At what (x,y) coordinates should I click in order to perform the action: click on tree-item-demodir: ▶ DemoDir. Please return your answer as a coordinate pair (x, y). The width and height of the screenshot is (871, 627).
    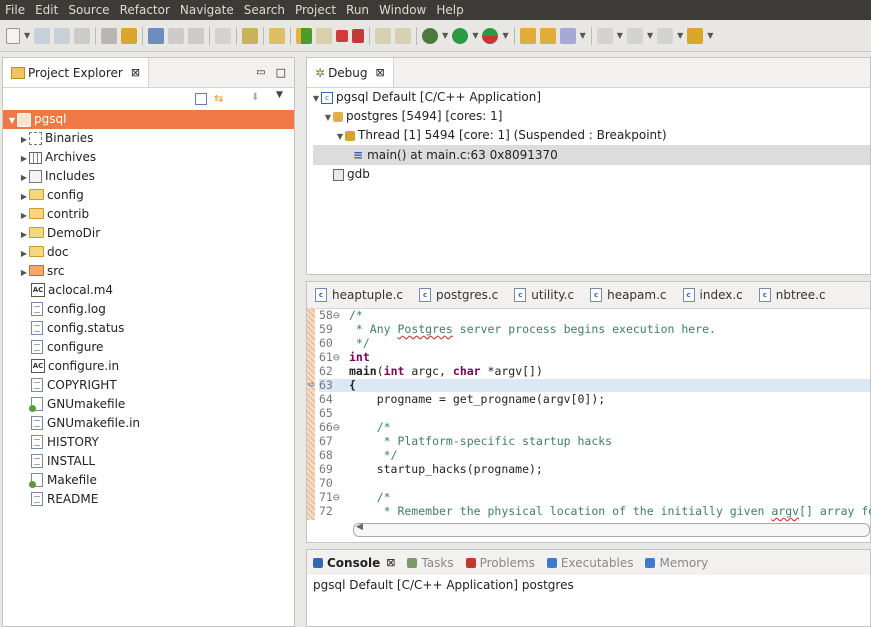
    Looking at the image, I should click on (148, 233).